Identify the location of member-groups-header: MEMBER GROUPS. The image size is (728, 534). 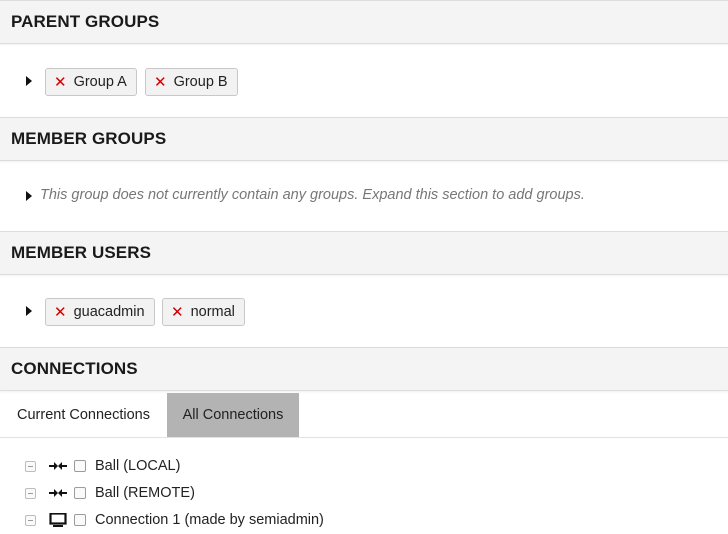
(364, 139).